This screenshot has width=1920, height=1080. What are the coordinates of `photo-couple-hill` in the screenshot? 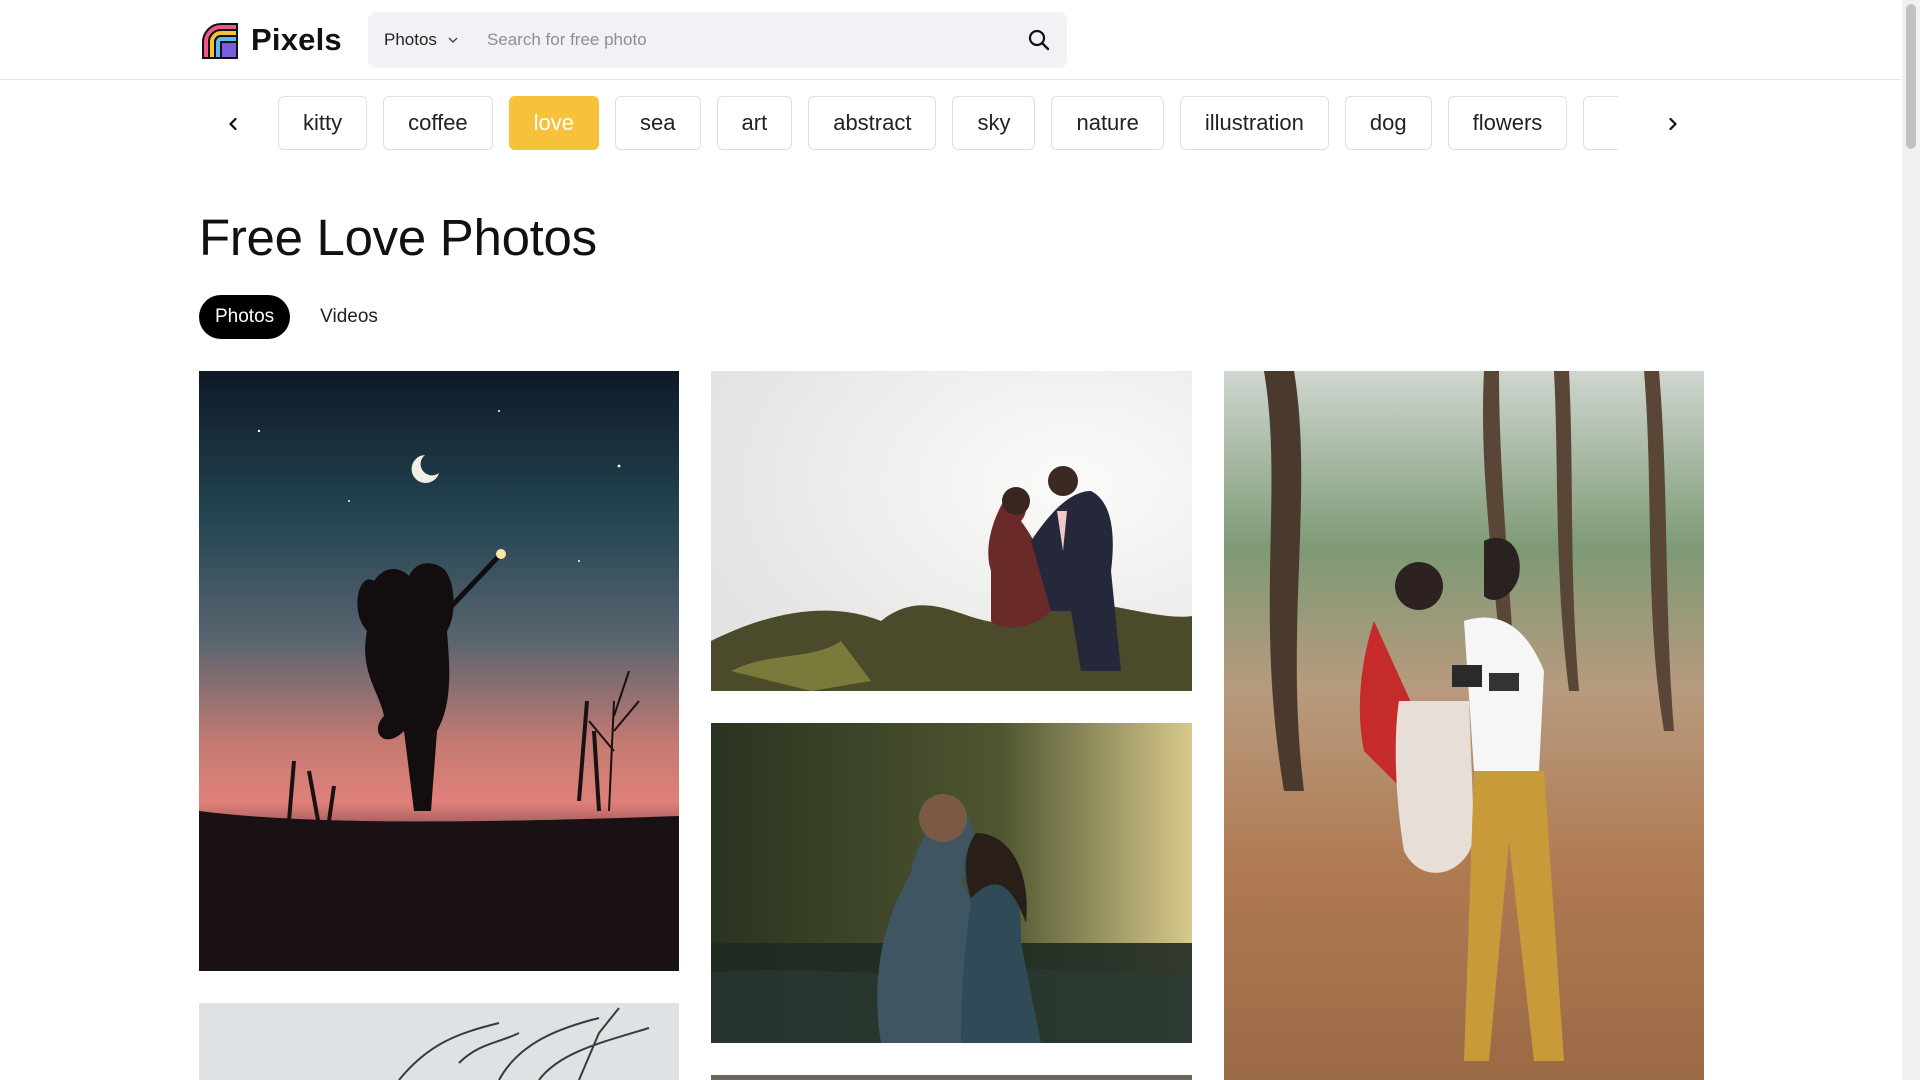 It's located at (951, 531).